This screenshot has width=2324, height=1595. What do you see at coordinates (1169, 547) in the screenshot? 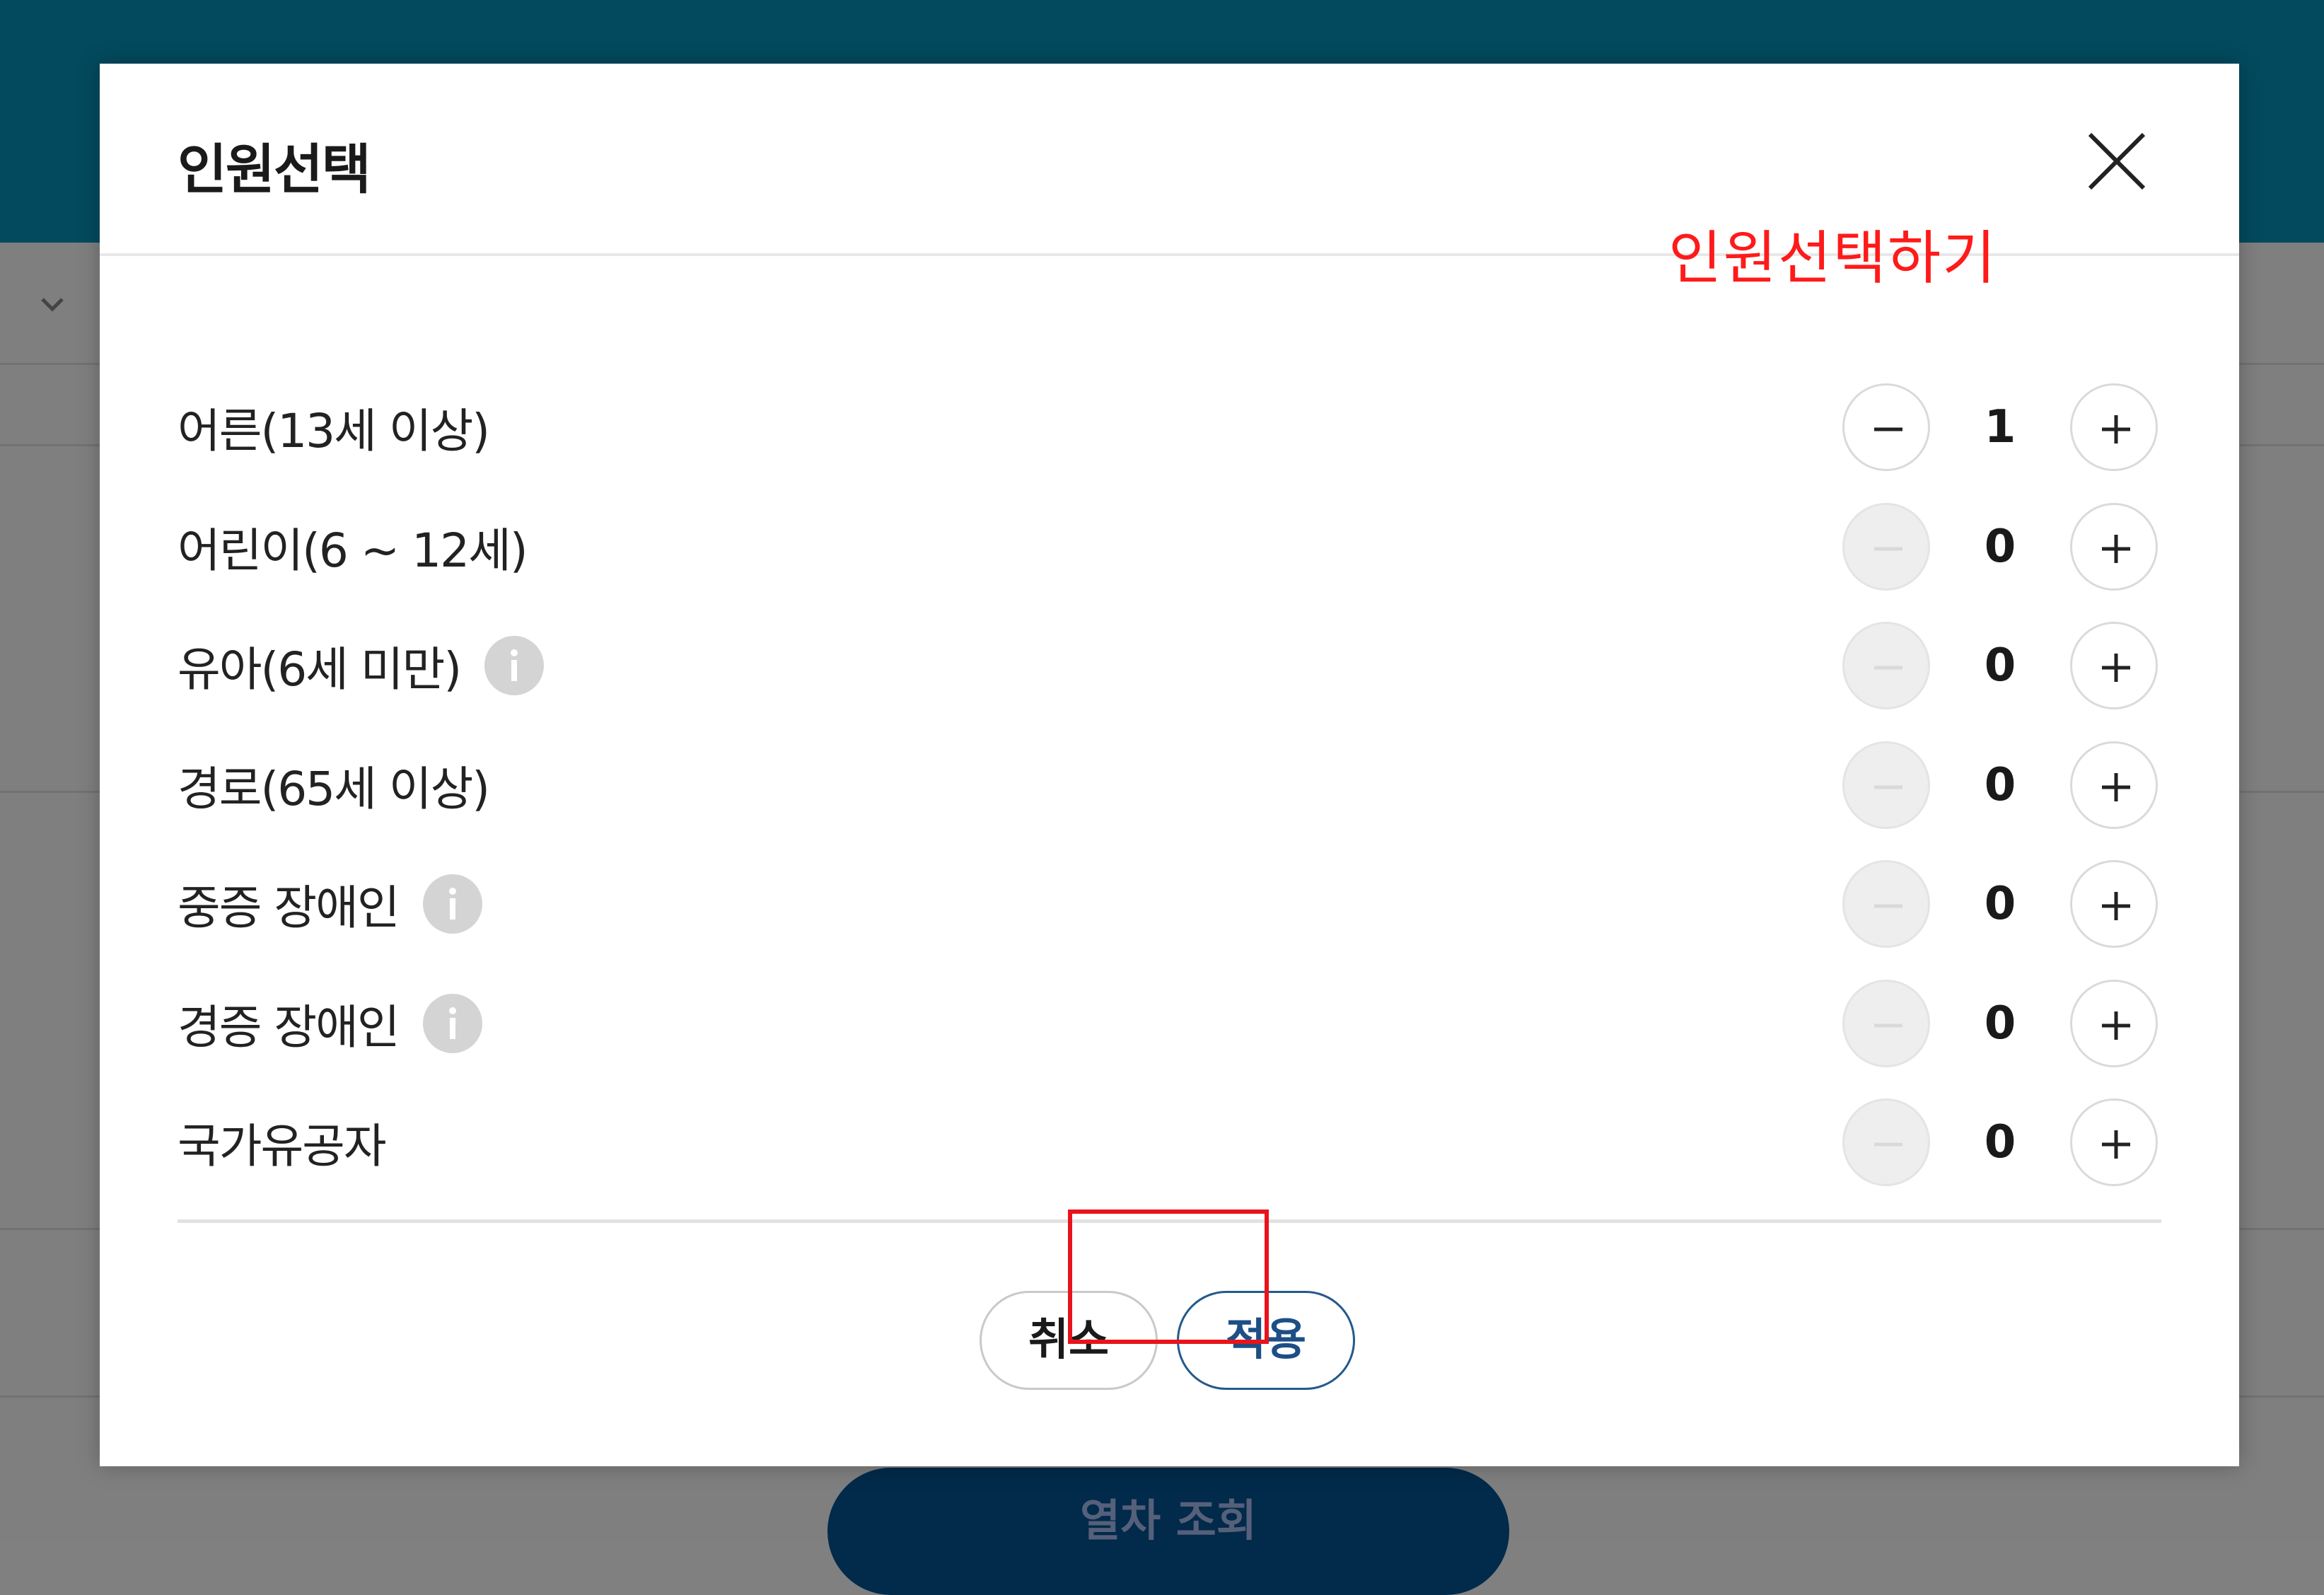
I see `passenger-row: 어린이(6 ~ 12세) 0` at bounding box center [1169, 547].